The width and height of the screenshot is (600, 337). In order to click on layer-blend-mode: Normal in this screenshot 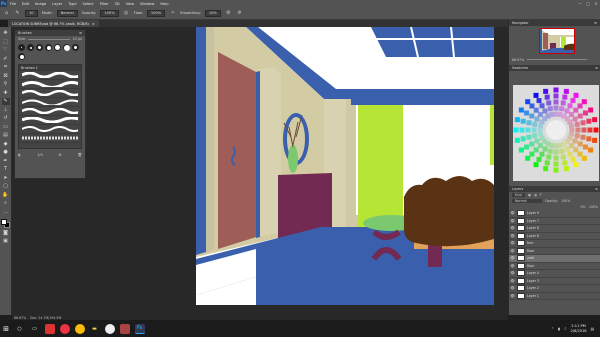, I will do `click(527, 201)`.